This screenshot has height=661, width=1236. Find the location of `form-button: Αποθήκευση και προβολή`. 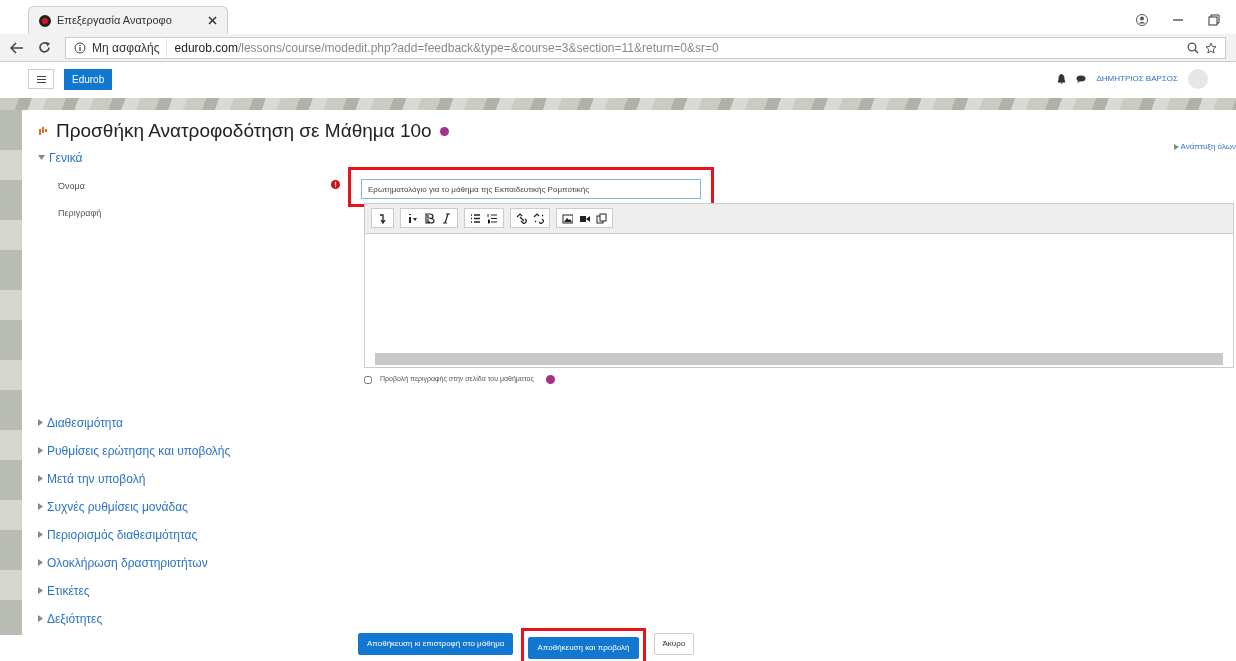

form-button: Αποθήκευση και προβολή is located at coordinates (583, 647).